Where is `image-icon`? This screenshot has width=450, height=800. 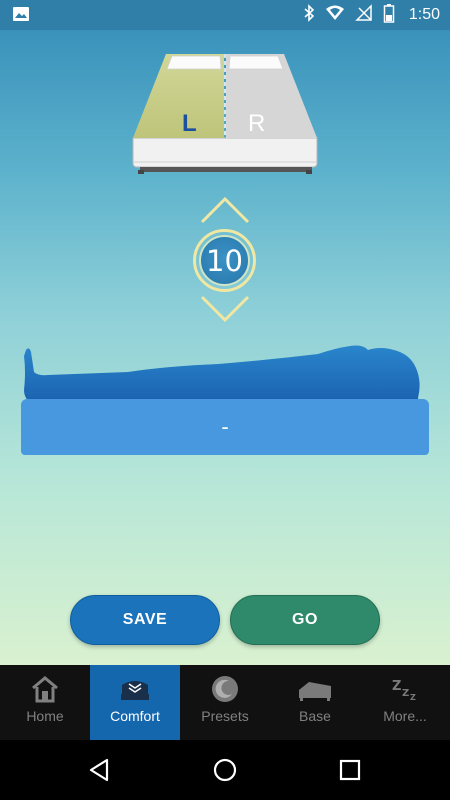 image-icon is located at coordinates (21, 16).